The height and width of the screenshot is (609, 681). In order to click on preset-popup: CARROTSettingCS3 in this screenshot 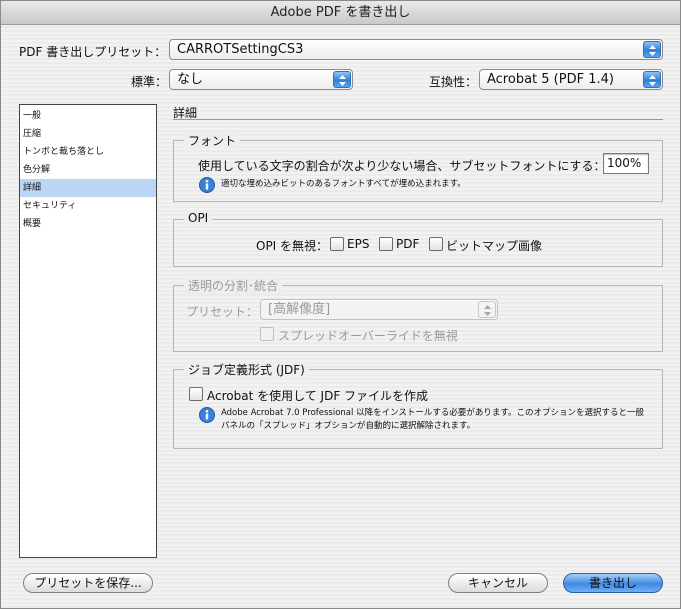, I will do `click(416, 49)`.